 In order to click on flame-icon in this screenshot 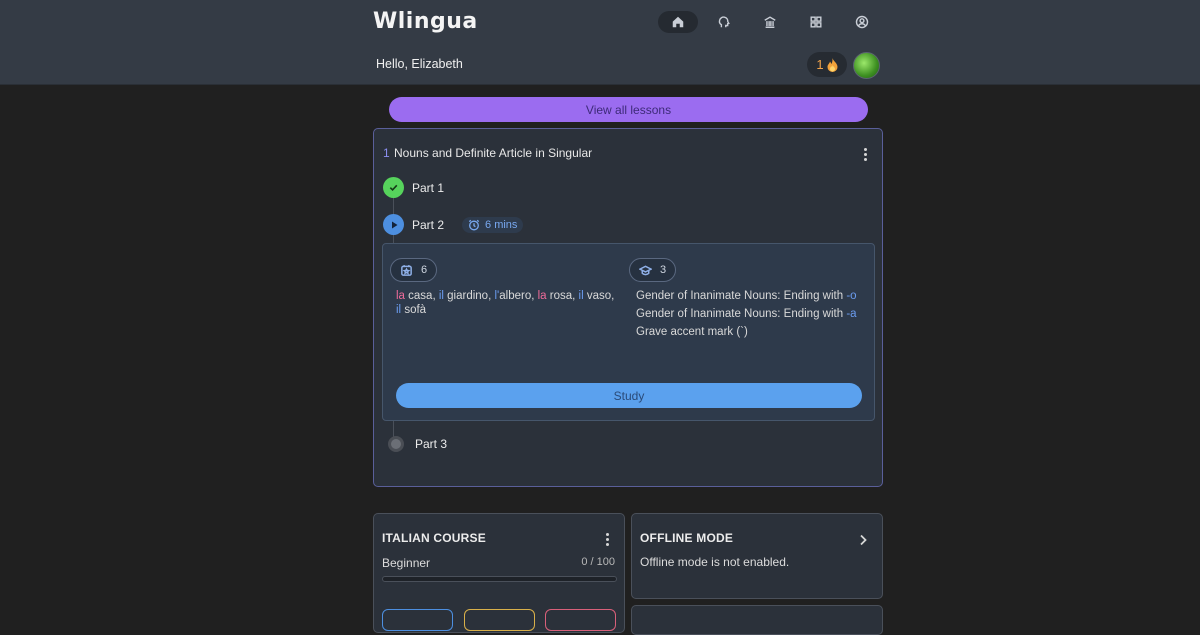, I will do `click(832, 64)`.